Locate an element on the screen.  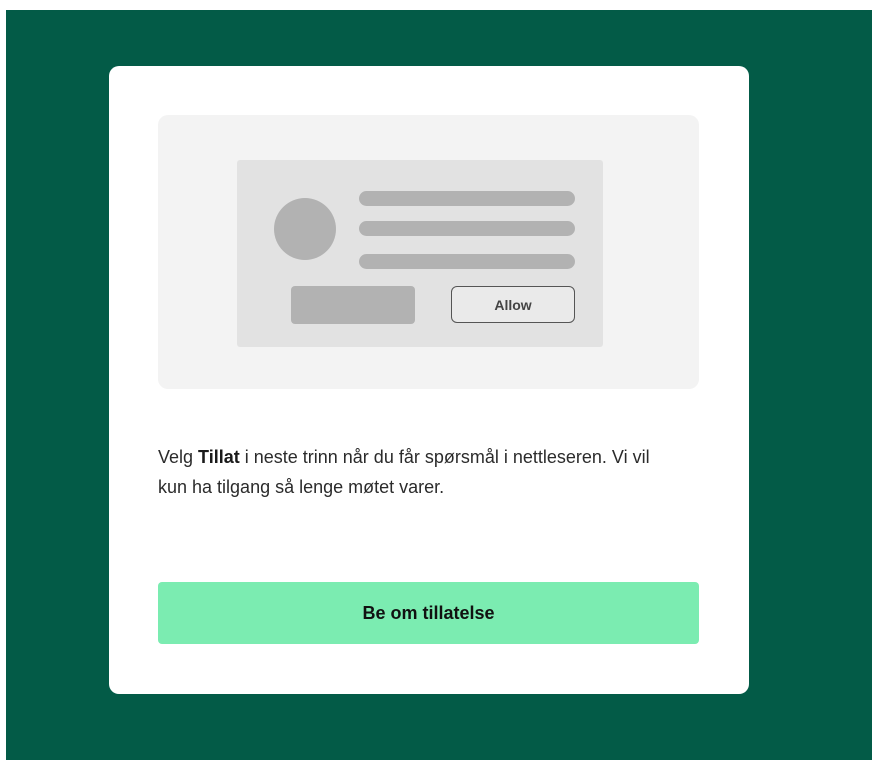
mock-allow-button: Allow is located at coordinates (513, 304).